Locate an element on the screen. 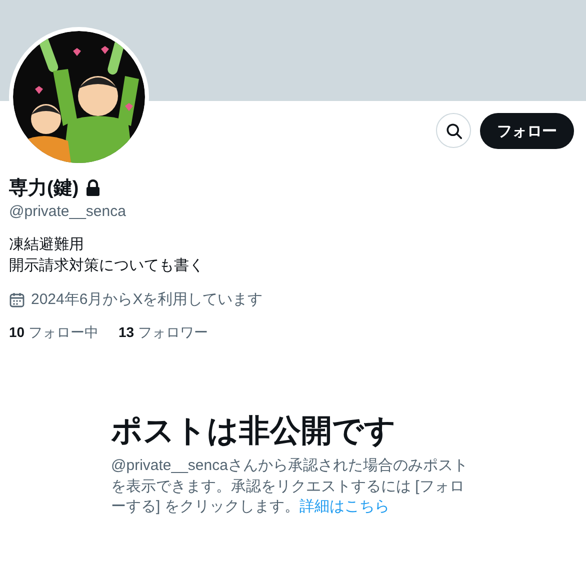 The height and width of the screenshot is (565, 586). follow-stat-link: 13 フォロワー is located at coordinates (163, 333).